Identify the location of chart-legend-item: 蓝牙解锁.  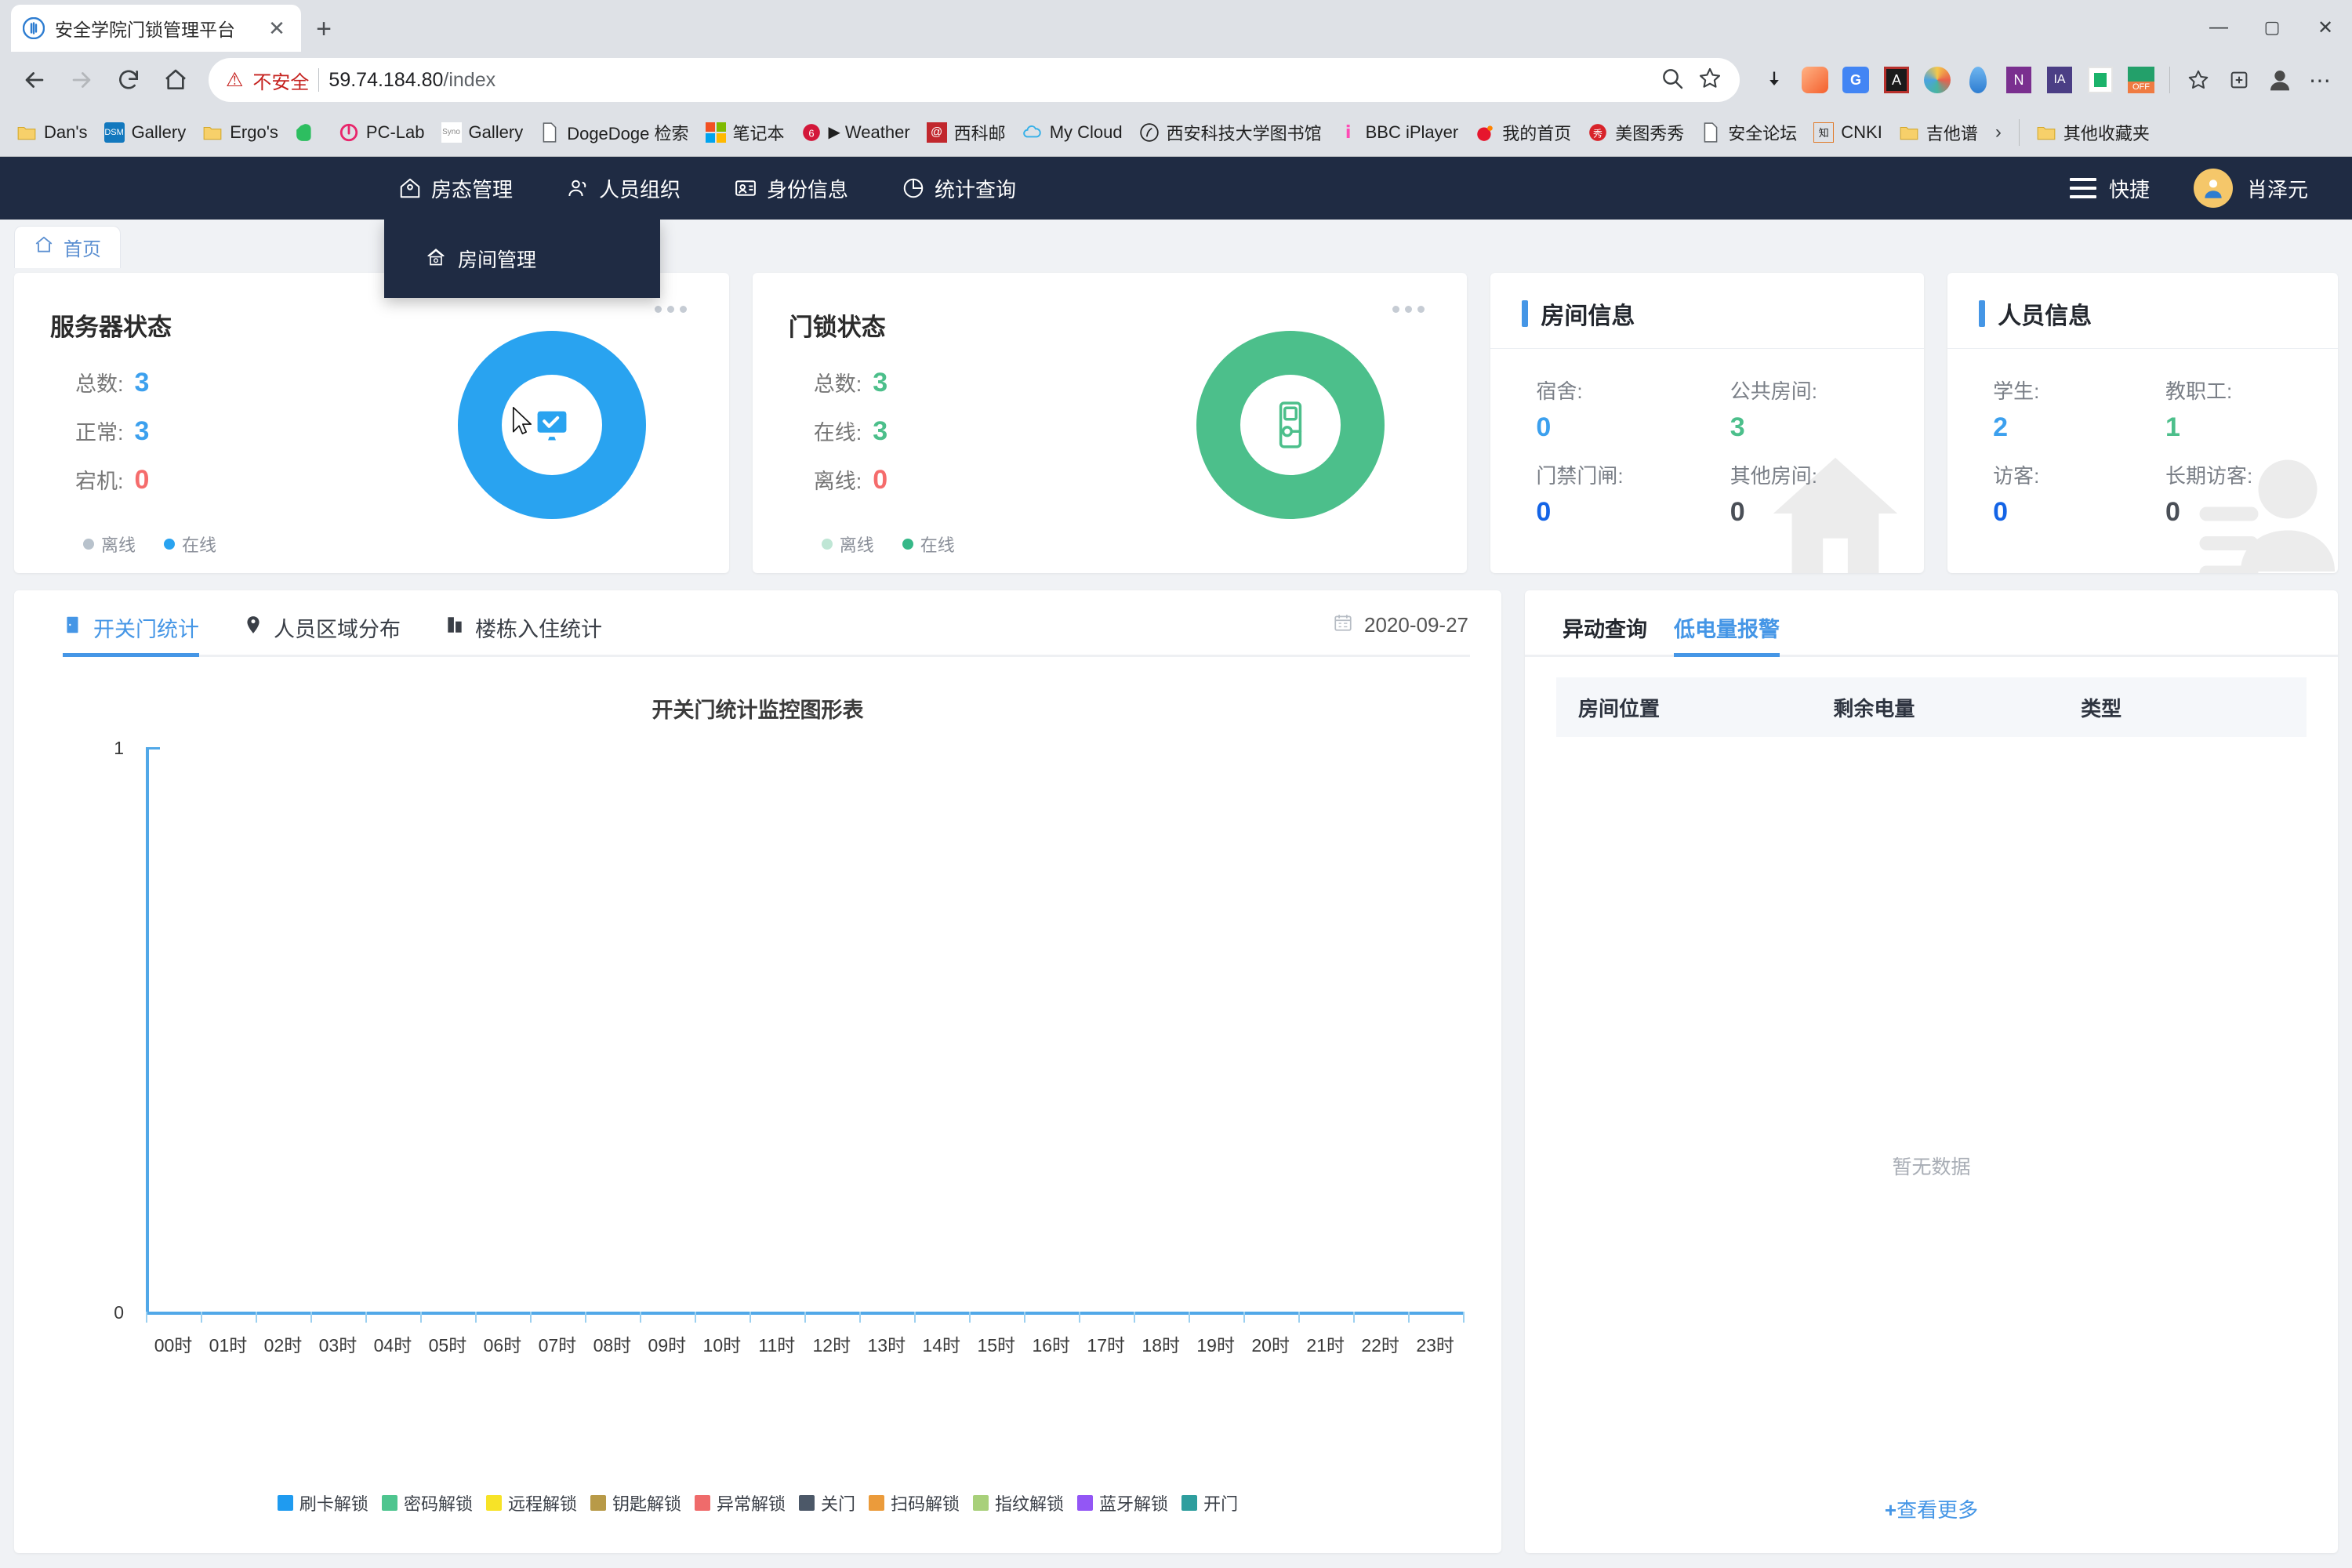
(1122, 1502).